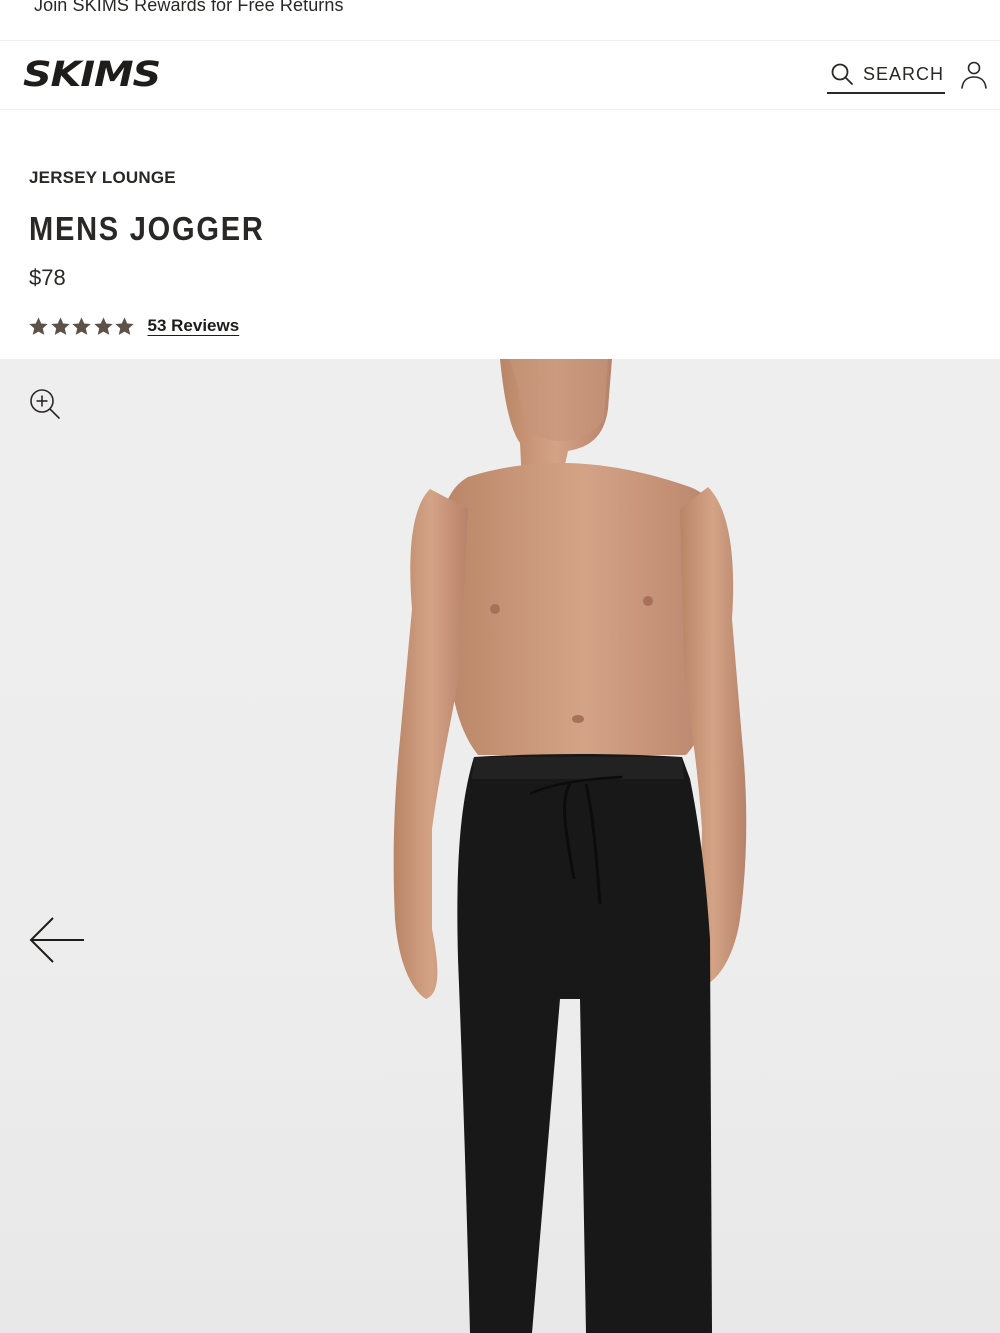 The height and width of the screenshot is (1333, 1000). I want to click on search-label: SEARCH, so click(904, 73).